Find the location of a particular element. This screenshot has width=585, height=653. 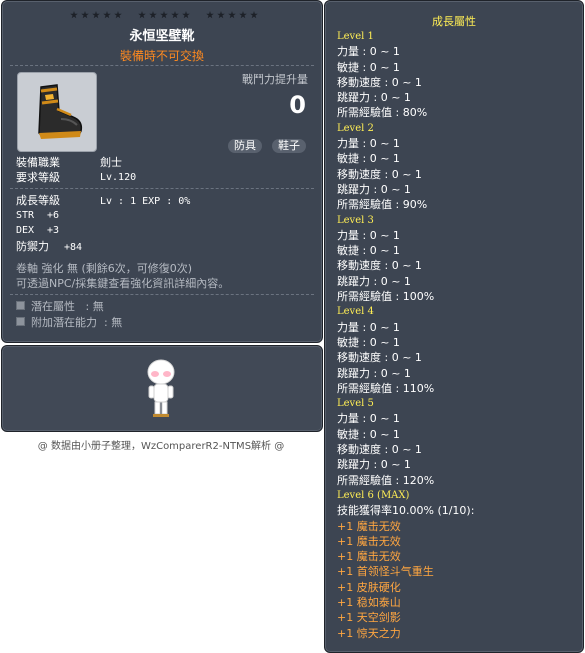

stat-dex-value: +3 is located at coordinates (53, 230).